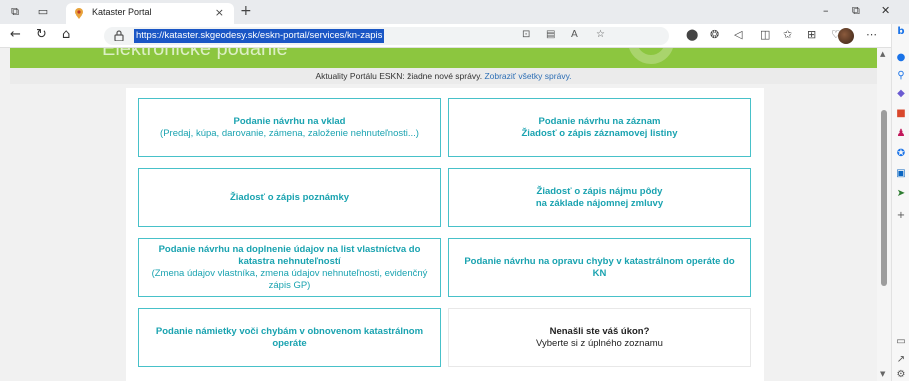 The width and height of the screenshot is (909, 381). What do you see at coordinates (289, 121) in the screenshot?
I see `service-vklad-title: Podanie návrhu na vklad` at bounding box center [289, 121].